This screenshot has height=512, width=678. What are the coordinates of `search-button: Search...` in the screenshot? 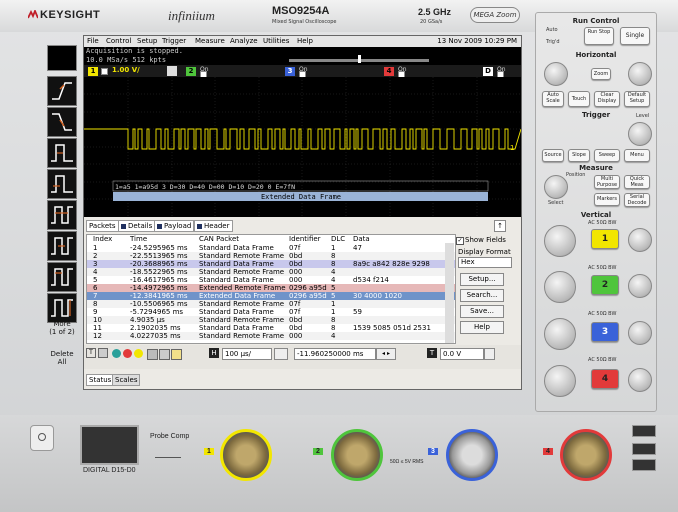 It's located at (482, 295).